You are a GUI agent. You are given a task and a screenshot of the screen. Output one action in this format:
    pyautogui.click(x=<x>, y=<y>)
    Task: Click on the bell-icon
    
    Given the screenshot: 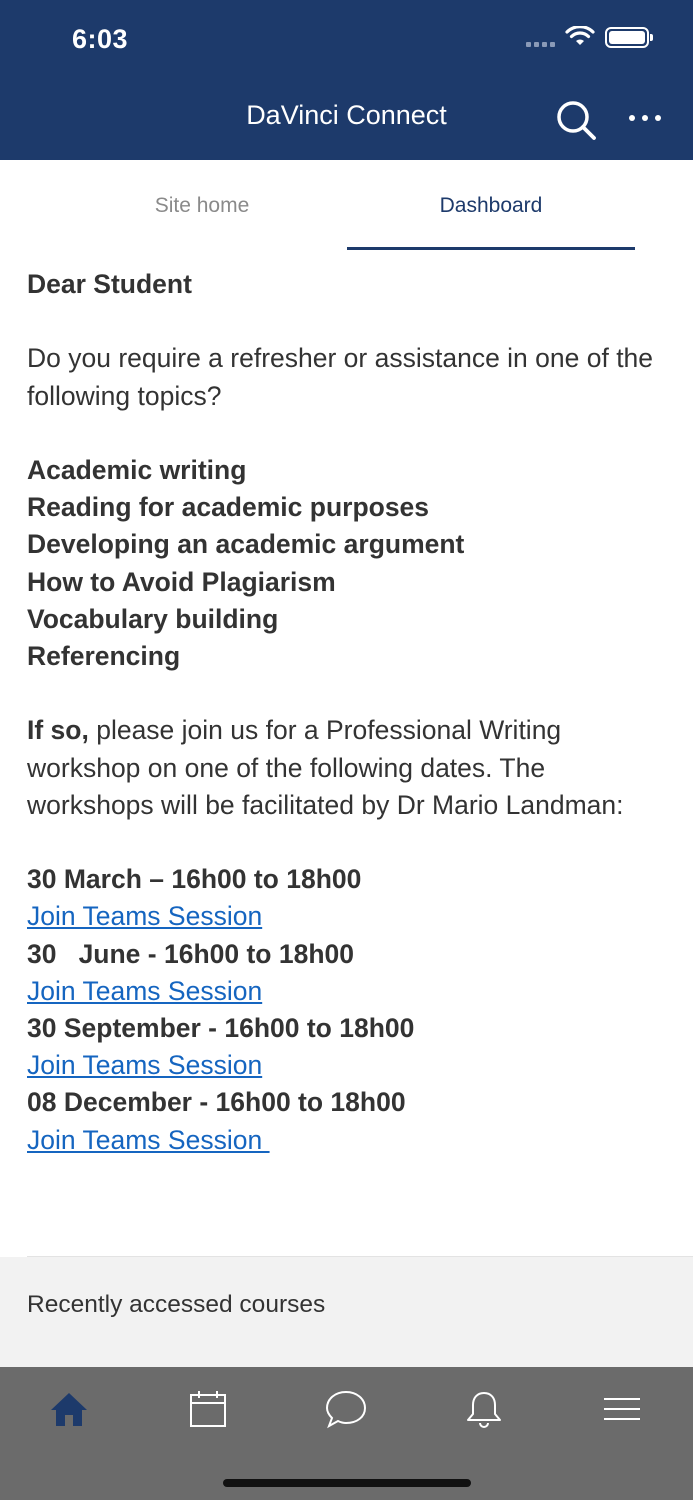 What is the action you would take?
    pyautogui.click(x=484, y=1410)
    